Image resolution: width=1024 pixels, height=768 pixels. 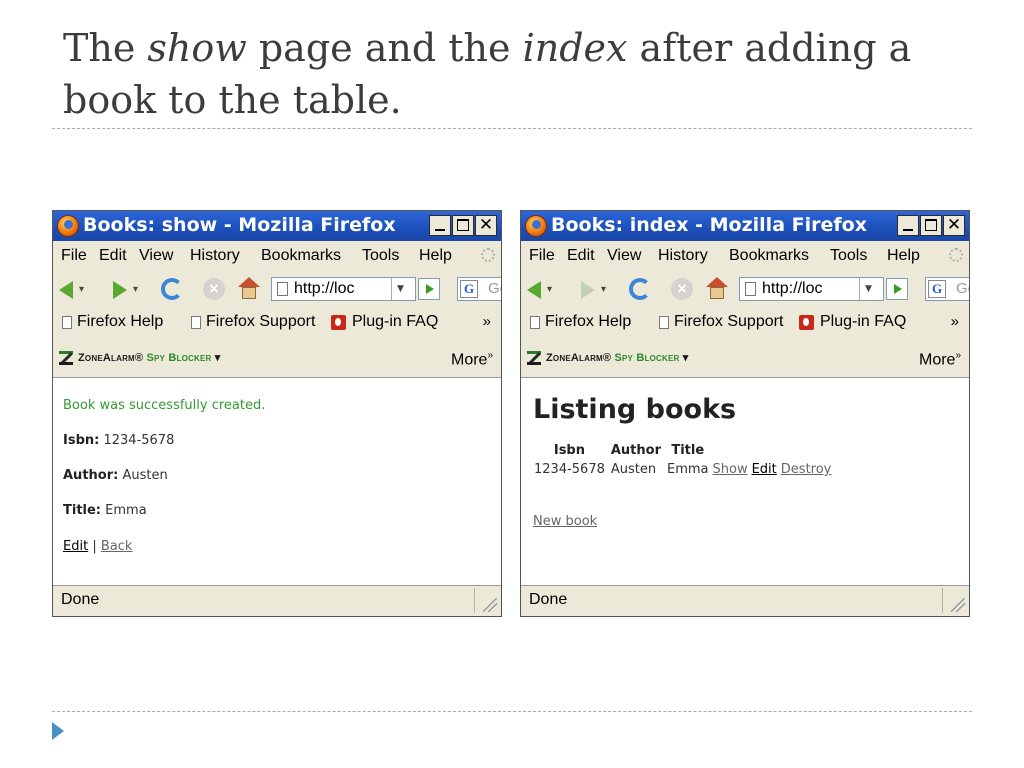 What do you see at coordinates (338, 322) in the screenshot?
I see `plugin-icon` at bounding box center [338, 322].